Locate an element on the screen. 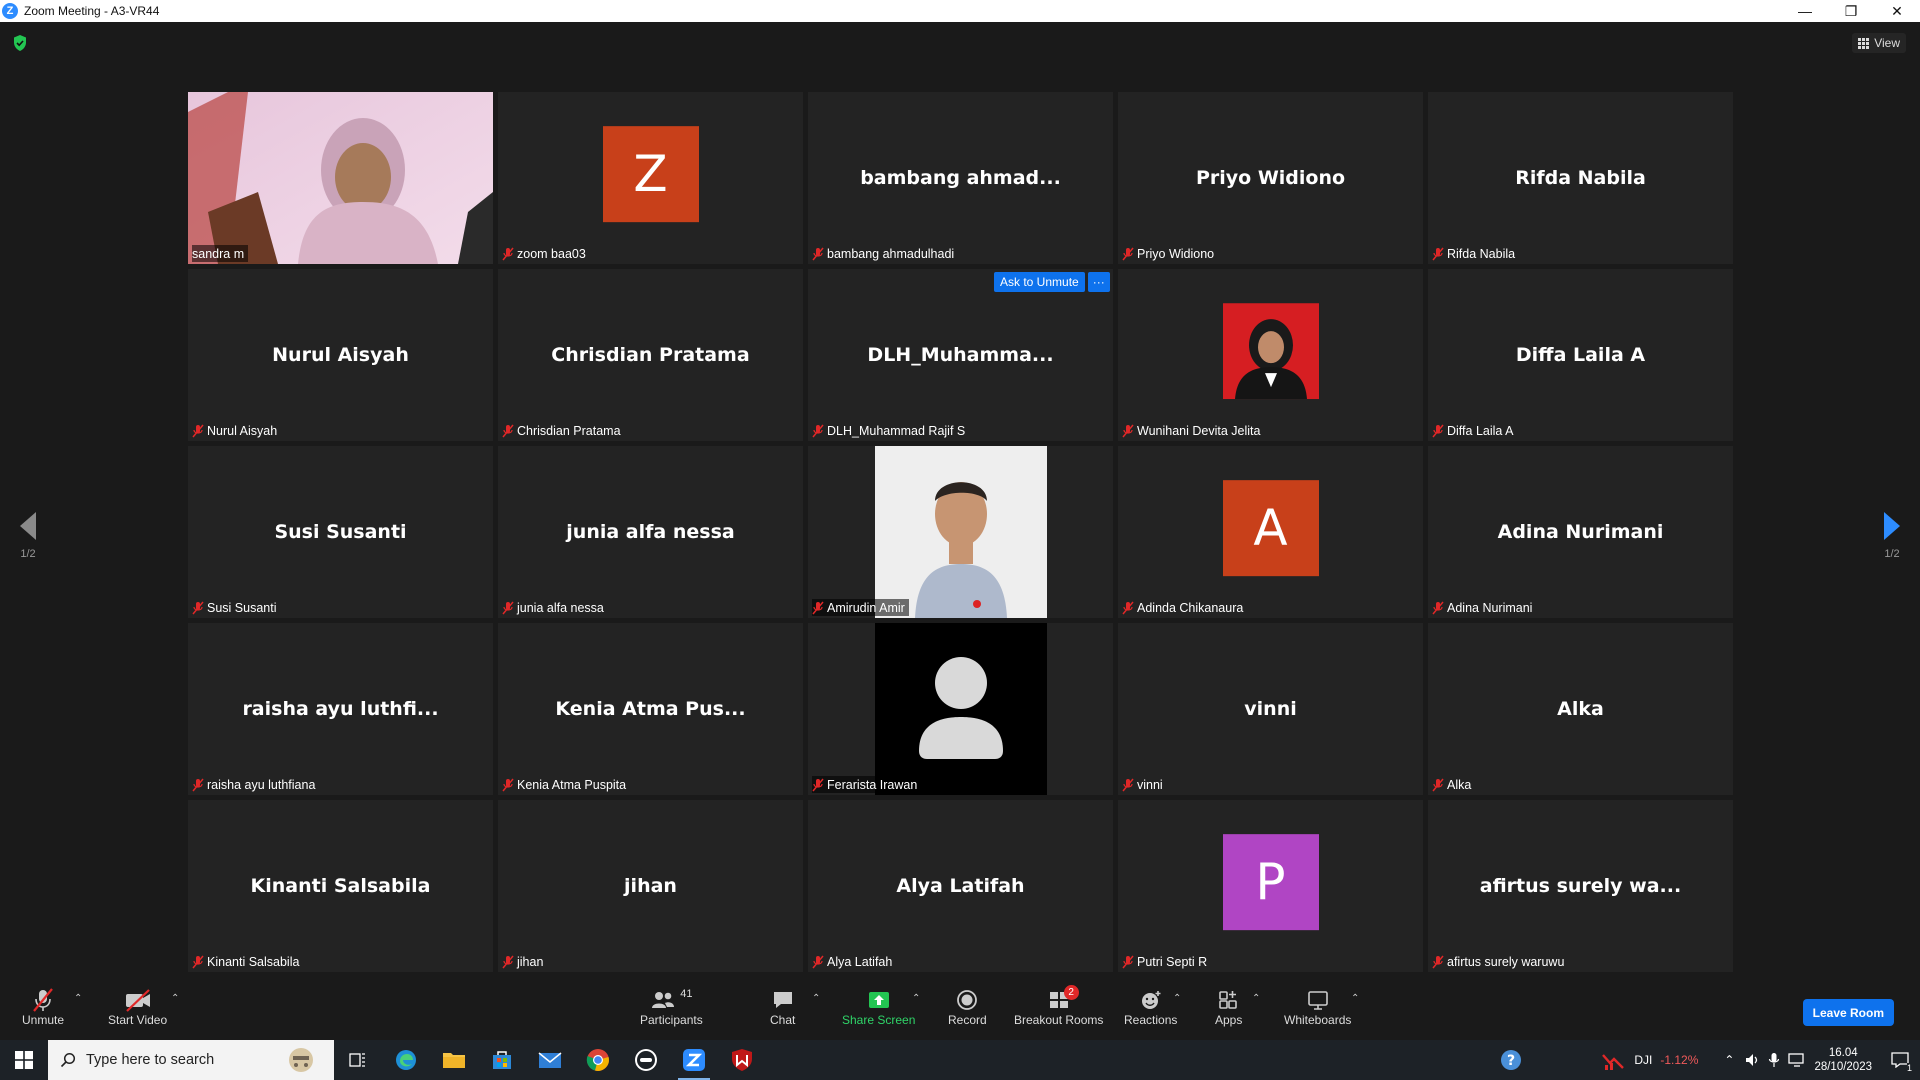 The height and width of the screenshot is (1080, 1920). chrome-taskbar-button is located at coordinates (598, 1060).